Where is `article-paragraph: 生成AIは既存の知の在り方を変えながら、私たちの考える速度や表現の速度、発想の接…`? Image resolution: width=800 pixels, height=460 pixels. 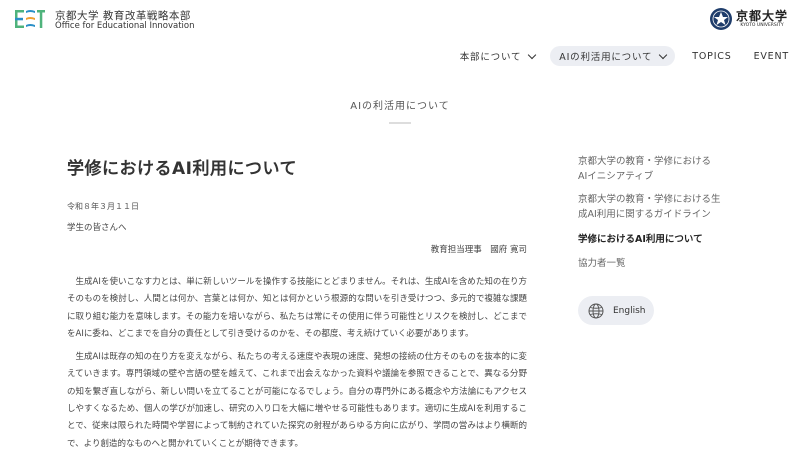
article-paragraph: 生成AIは既存の知の在り方を変えながら、私たちの考える速度や表現の速度、発想の接… is located at coordinates (297, 400).